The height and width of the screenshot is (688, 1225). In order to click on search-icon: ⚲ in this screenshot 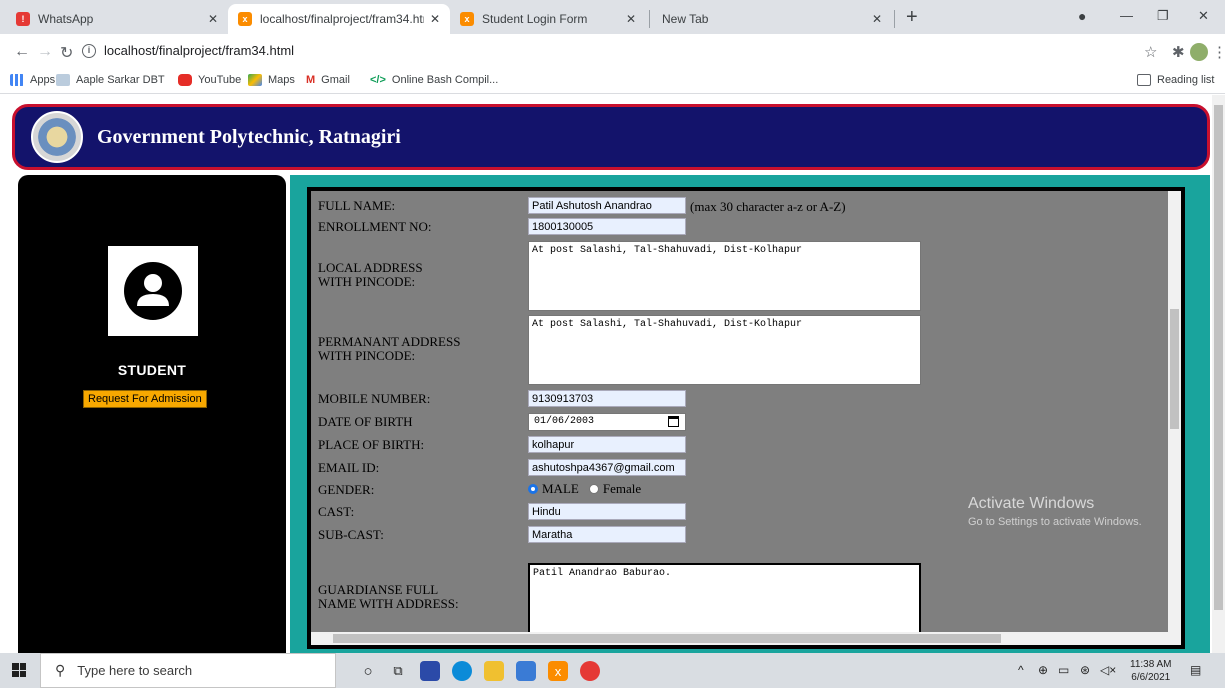, I will do `click(60, 670)`.